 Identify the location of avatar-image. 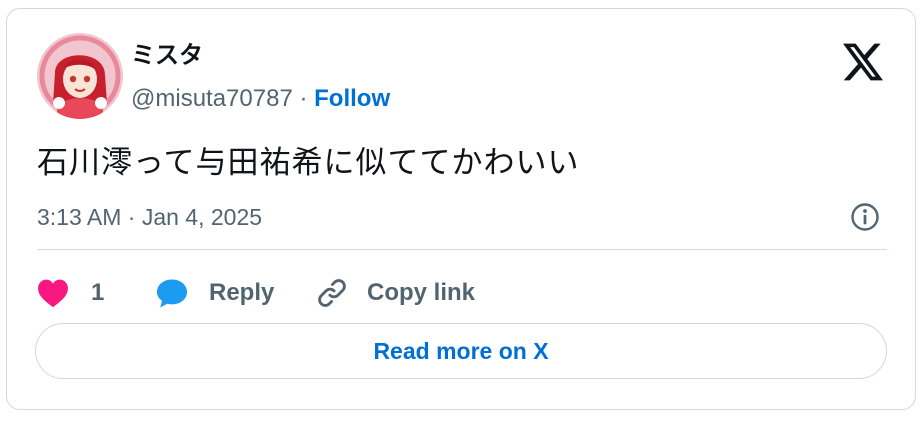
(80, 76).